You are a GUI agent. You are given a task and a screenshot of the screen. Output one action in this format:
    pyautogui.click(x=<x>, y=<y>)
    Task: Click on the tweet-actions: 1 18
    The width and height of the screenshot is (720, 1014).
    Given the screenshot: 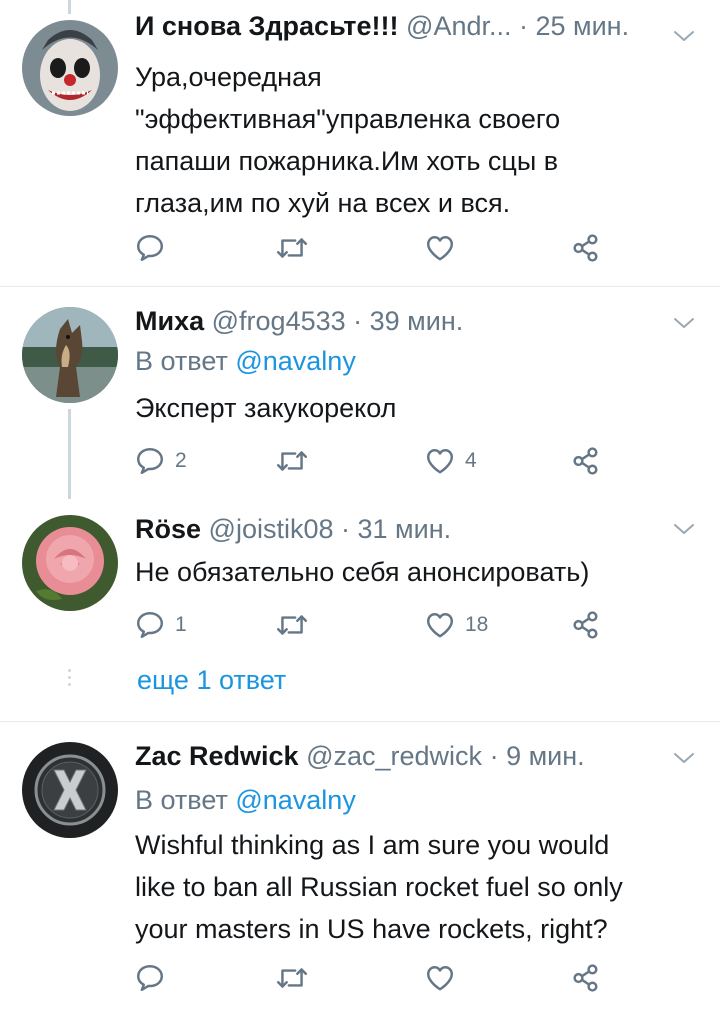 What is the action you would take?
    pyautogui.click(x=375, y=625)
    